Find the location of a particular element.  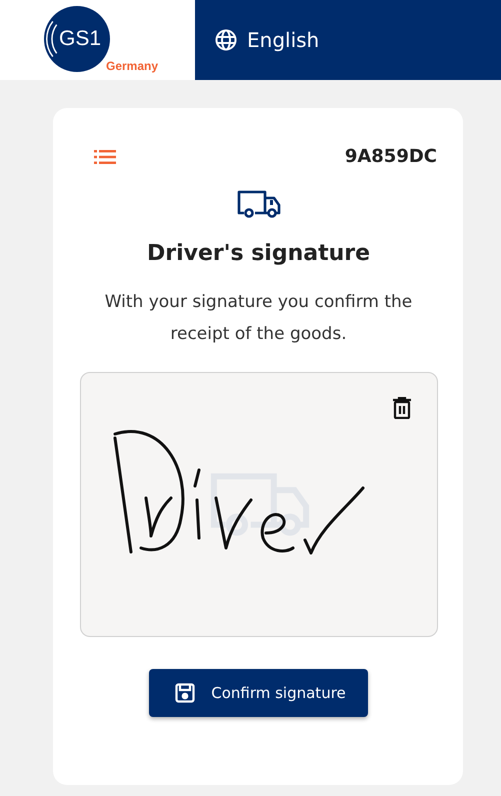

description-text: With your signature you confirm the receipt of the goods. is located at coordinates (259, 318).